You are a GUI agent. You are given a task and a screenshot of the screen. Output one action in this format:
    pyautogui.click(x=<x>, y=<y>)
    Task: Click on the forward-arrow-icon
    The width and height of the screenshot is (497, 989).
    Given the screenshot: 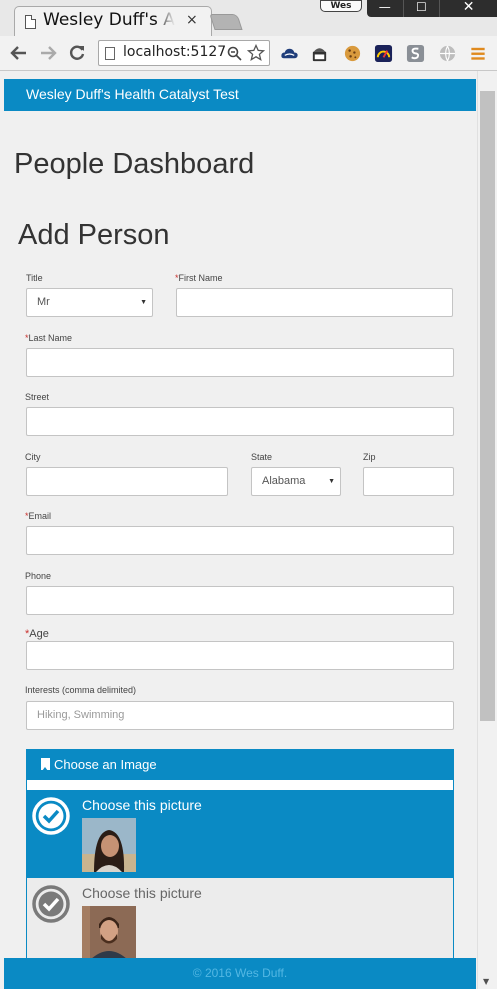 What is the action you would take?
    pyautogui.click(x=48, y=53)
    